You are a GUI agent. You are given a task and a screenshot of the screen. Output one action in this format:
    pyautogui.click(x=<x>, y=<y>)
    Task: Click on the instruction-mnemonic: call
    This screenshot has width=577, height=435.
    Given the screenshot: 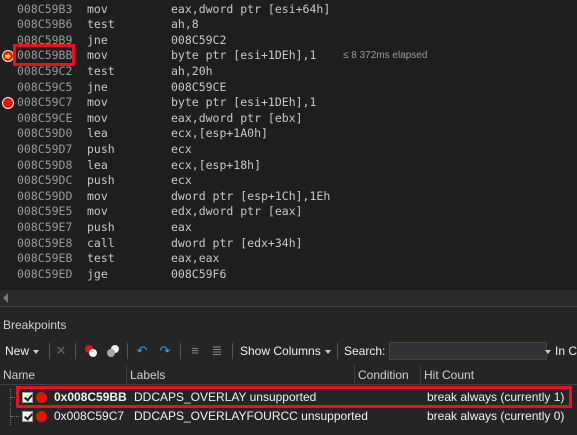 What is the action you would take?
    pyautogui.click(x=101, y=242)
    